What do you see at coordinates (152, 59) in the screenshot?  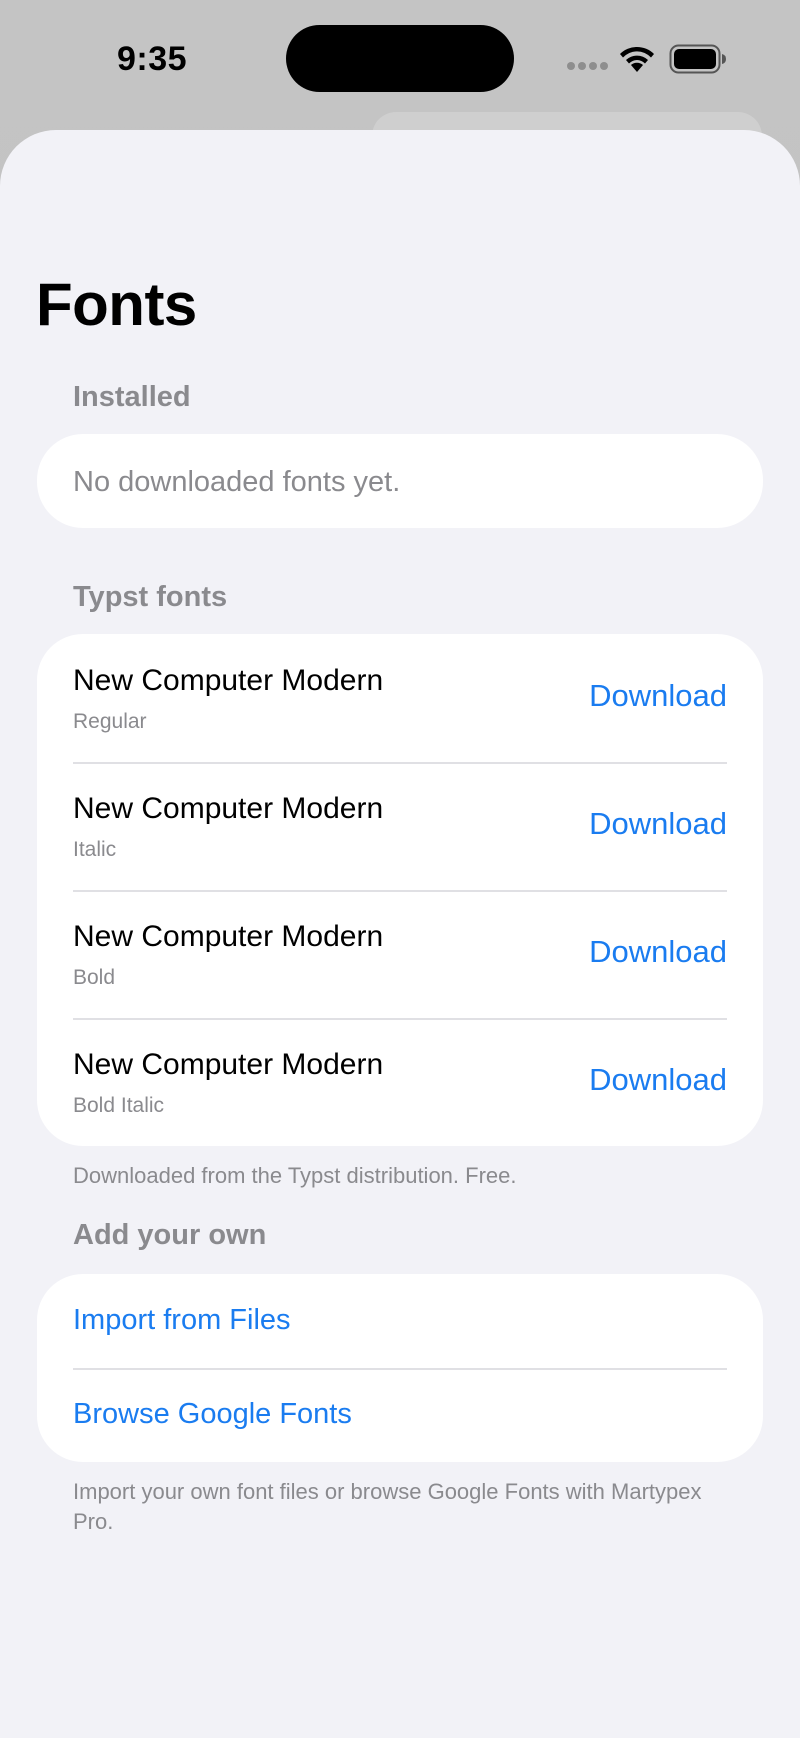 I see `status-time: 9:35` at bounding box center [152, 59].